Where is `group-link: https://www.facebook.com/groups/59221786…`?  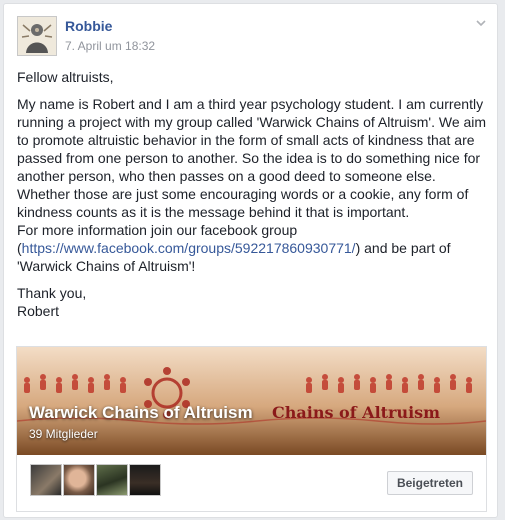 group-link: https://www.facebook.com/groups/59221786… is located at coordinates (189, 248).